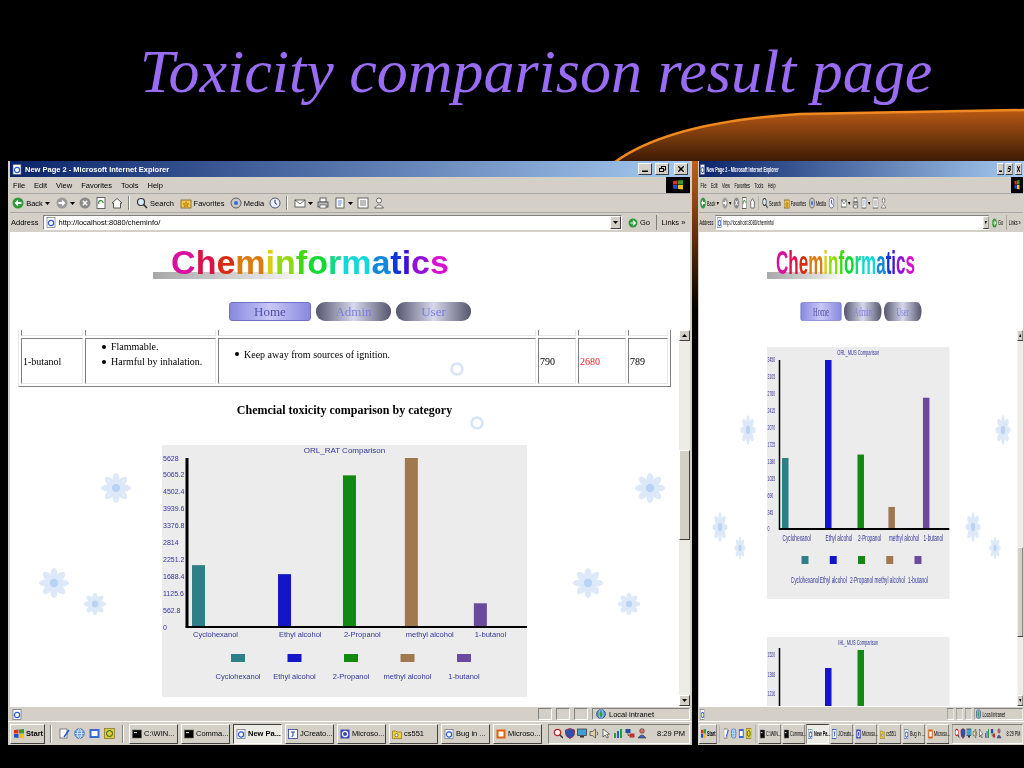 Image resolution: width=1024 pixels, height=768 pixels. What do you see at coordinates (889, 580) in the screenshot?
I see `legend-label: methyl alcohol` at bounding box center [889, 580].